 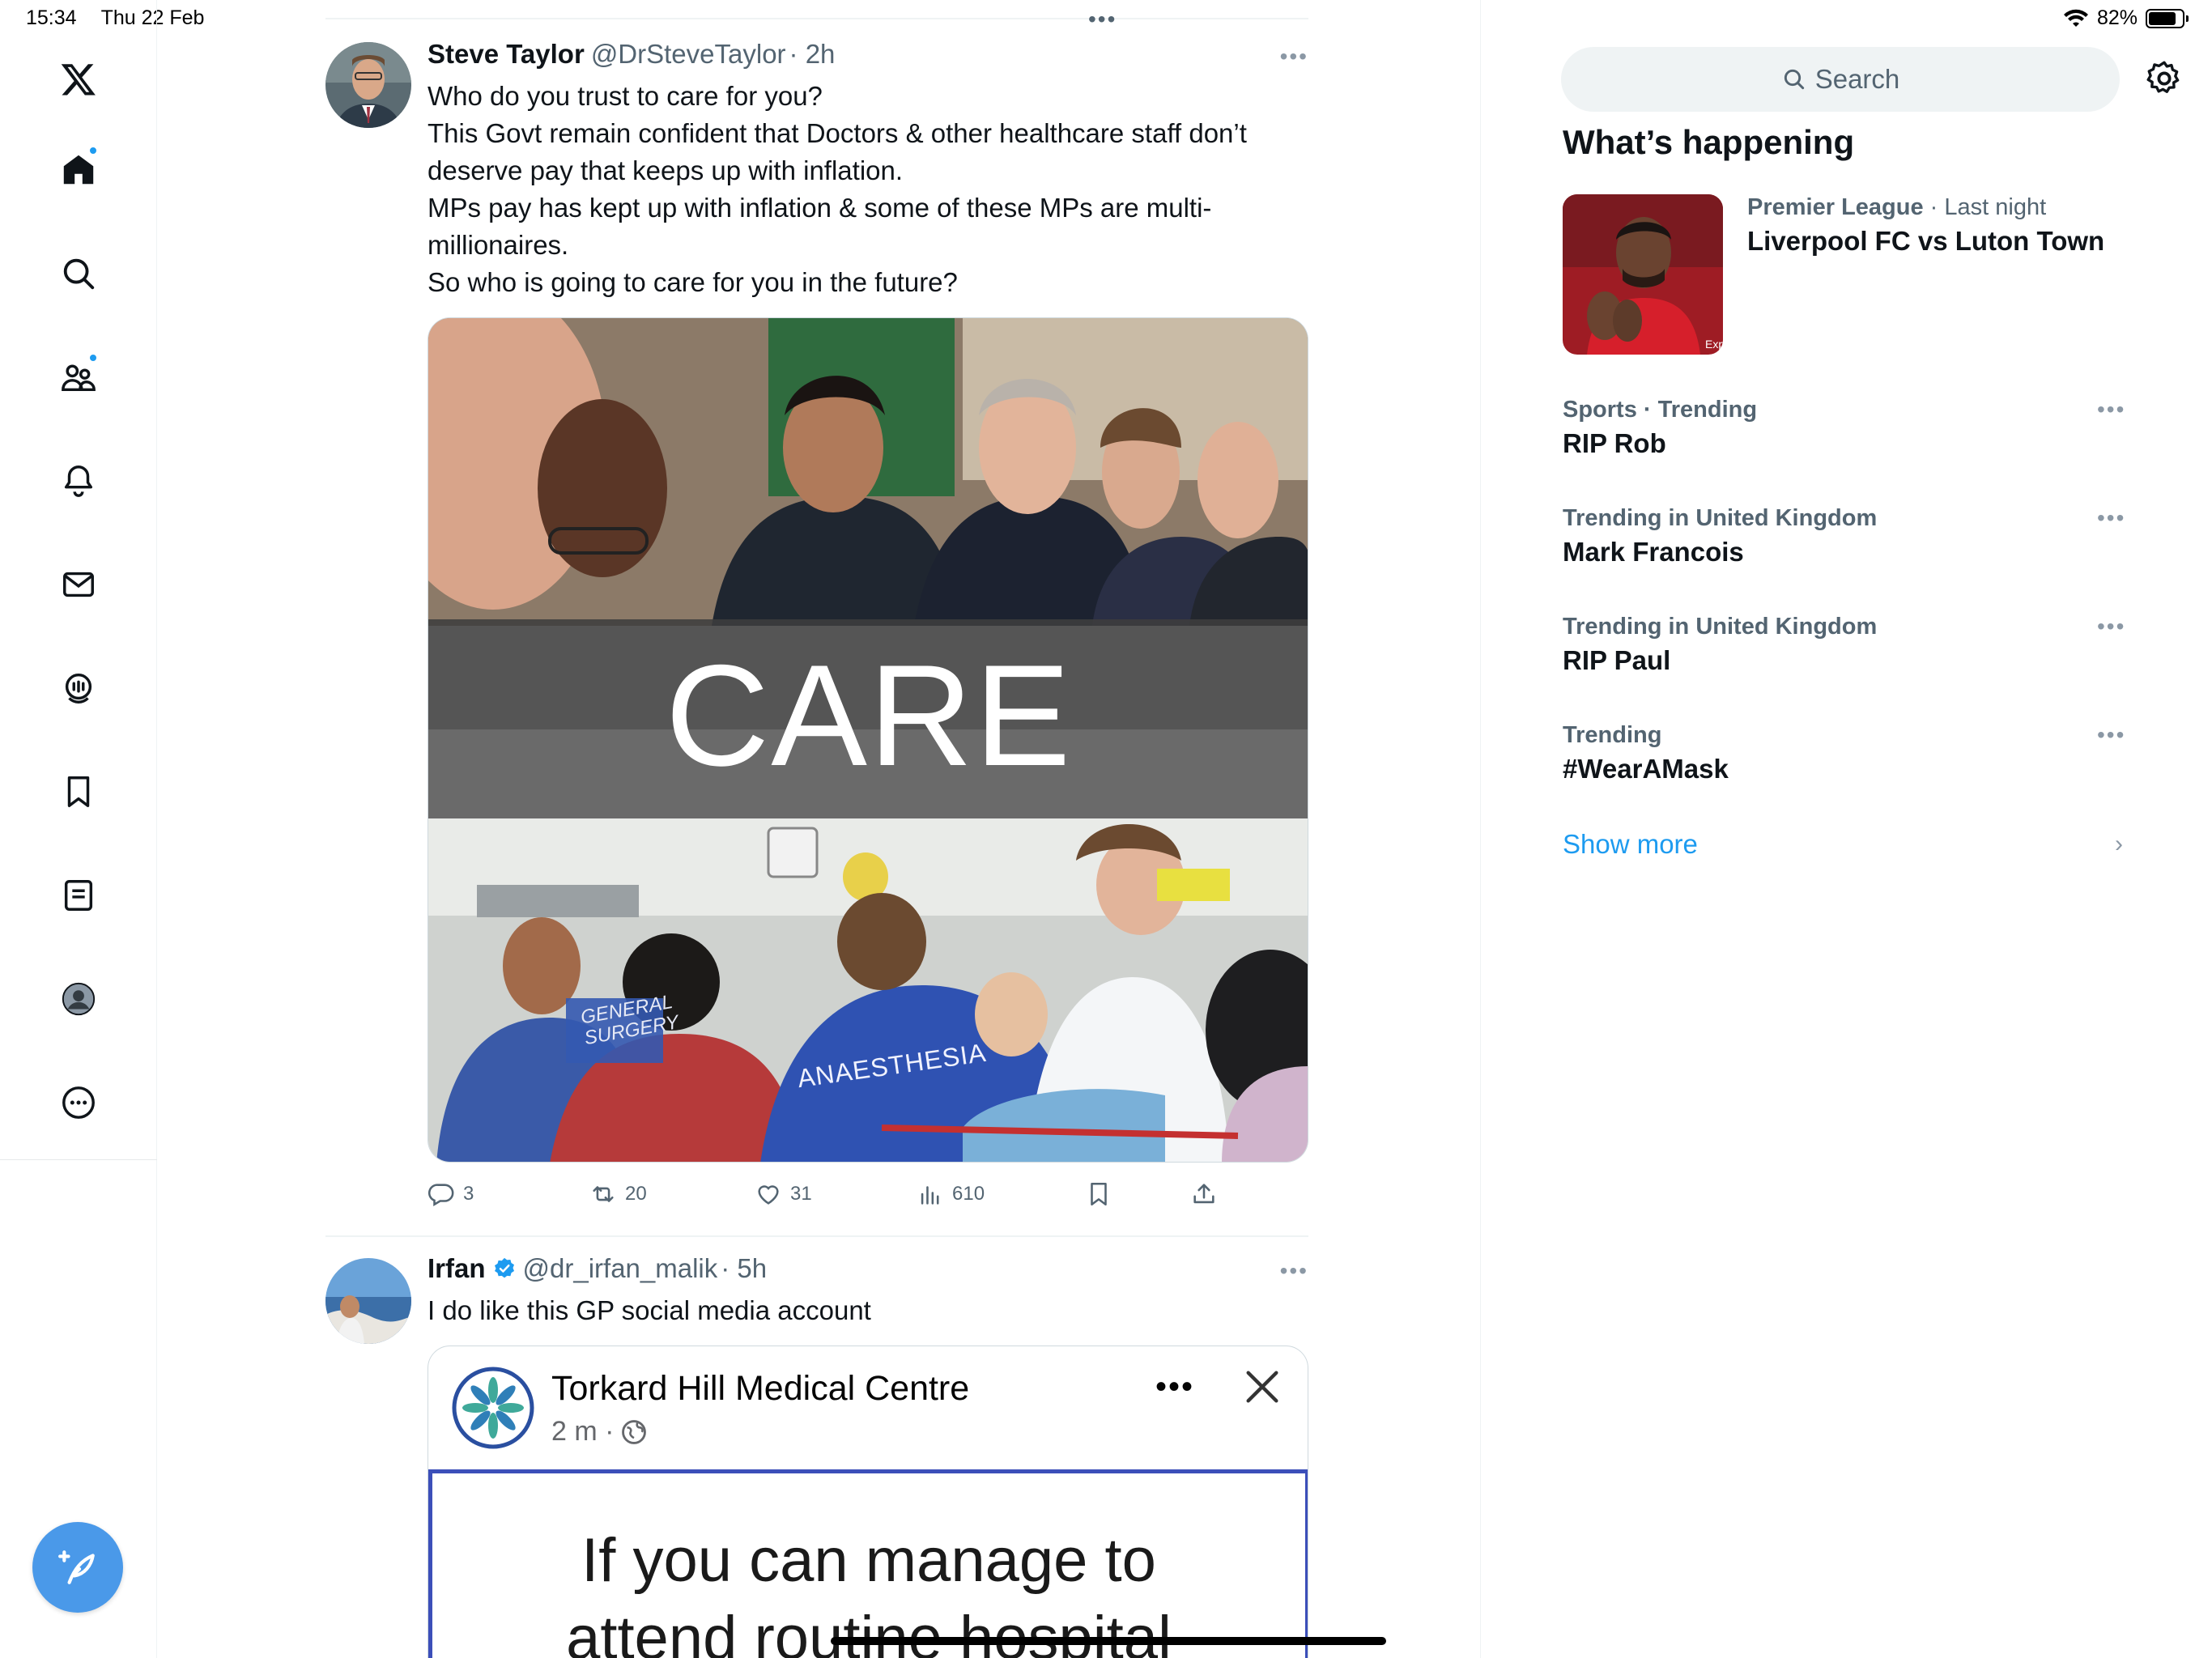 What do you see at coordinates (869, 1560) in the screenshot?
I see `fb-post-text-line: If you can manage to` at bounding box center [869, 1560].